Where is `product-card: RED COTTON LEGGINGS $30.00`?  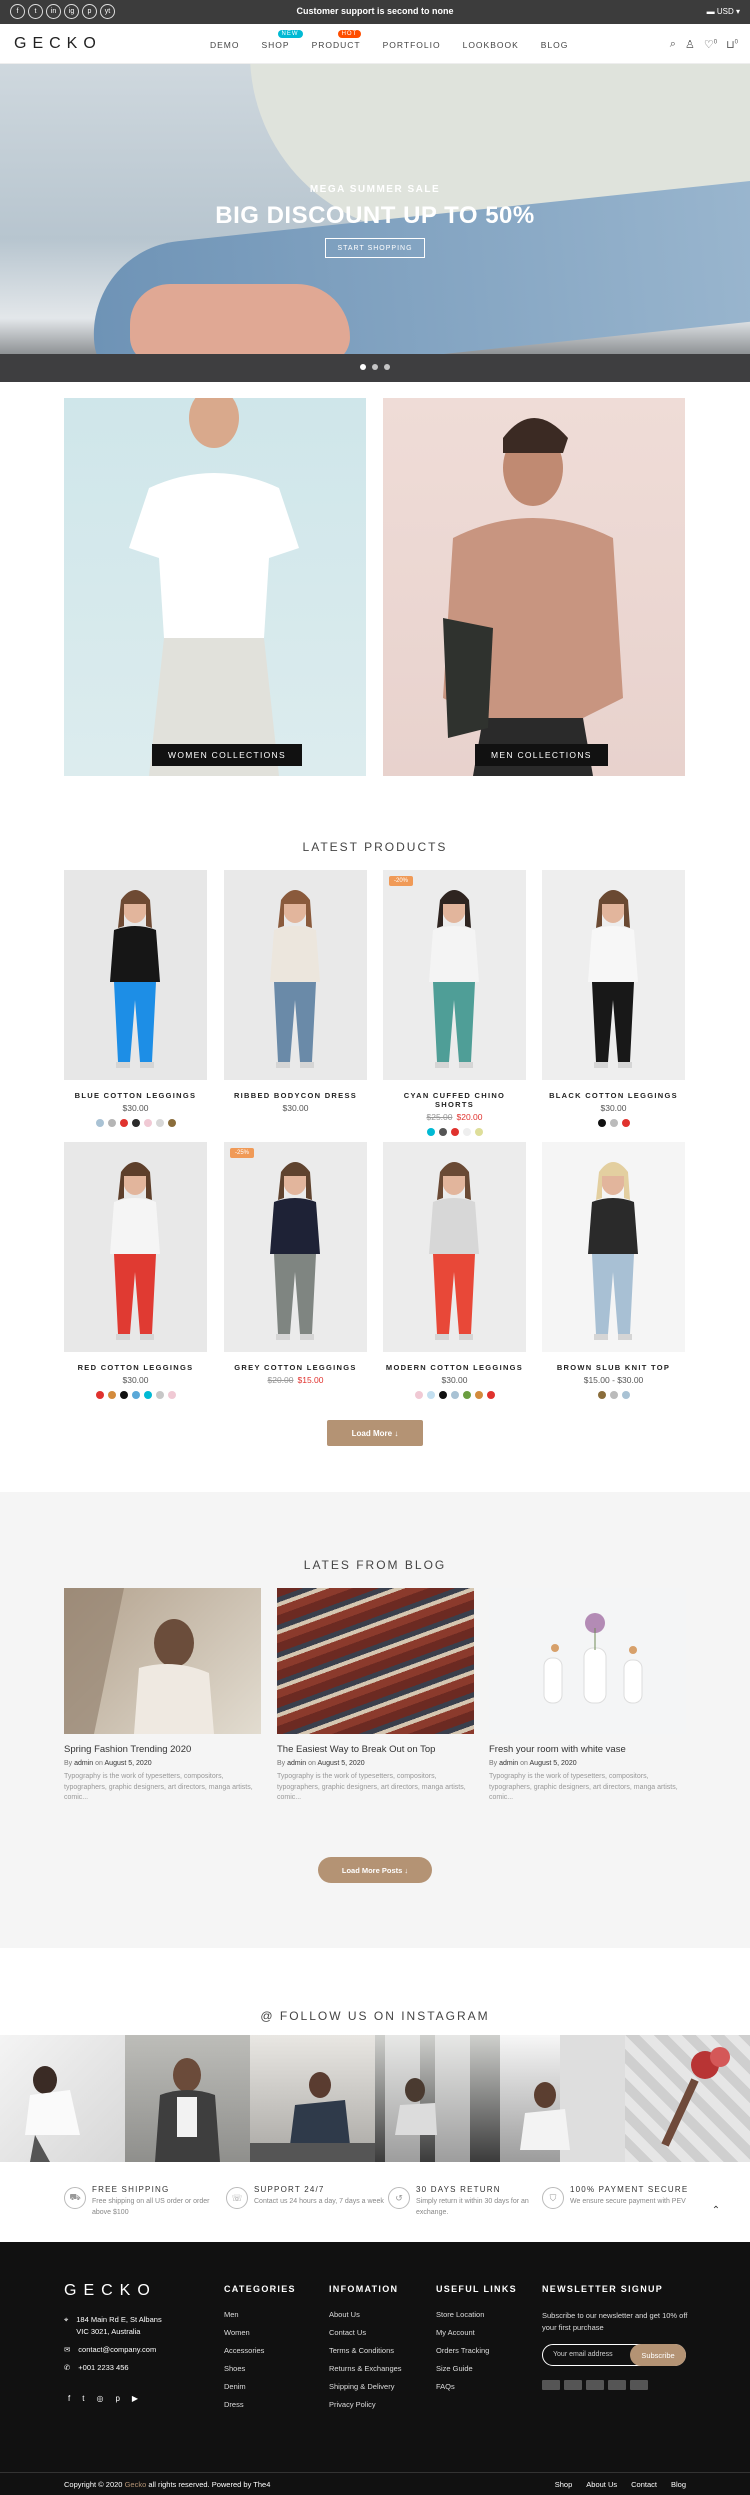
product-card: RED COTTON LEGGINGS $30.00 is located at coordinates (135, 1270).